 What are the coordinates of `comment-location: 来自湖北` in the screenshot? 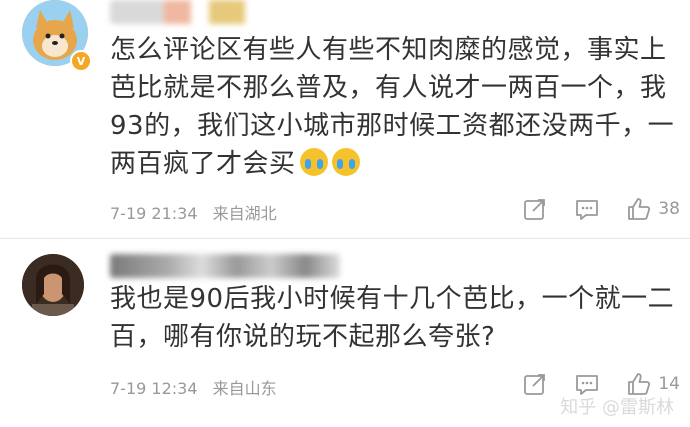 It's located at (244, 213).